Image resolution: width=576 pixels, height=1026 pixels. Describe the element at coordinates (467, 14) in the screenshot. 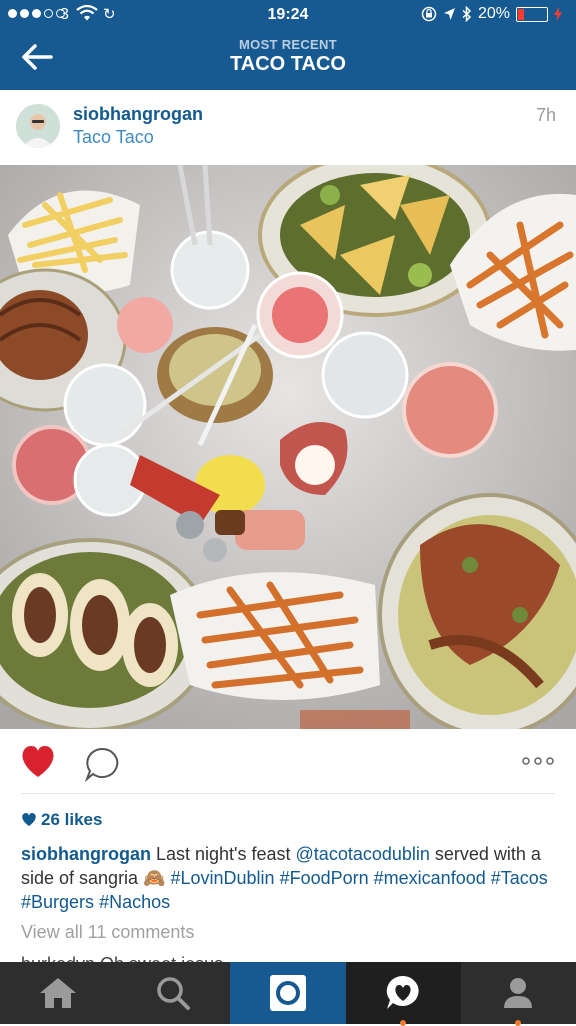

I see `bluetooth-icon` at that location.